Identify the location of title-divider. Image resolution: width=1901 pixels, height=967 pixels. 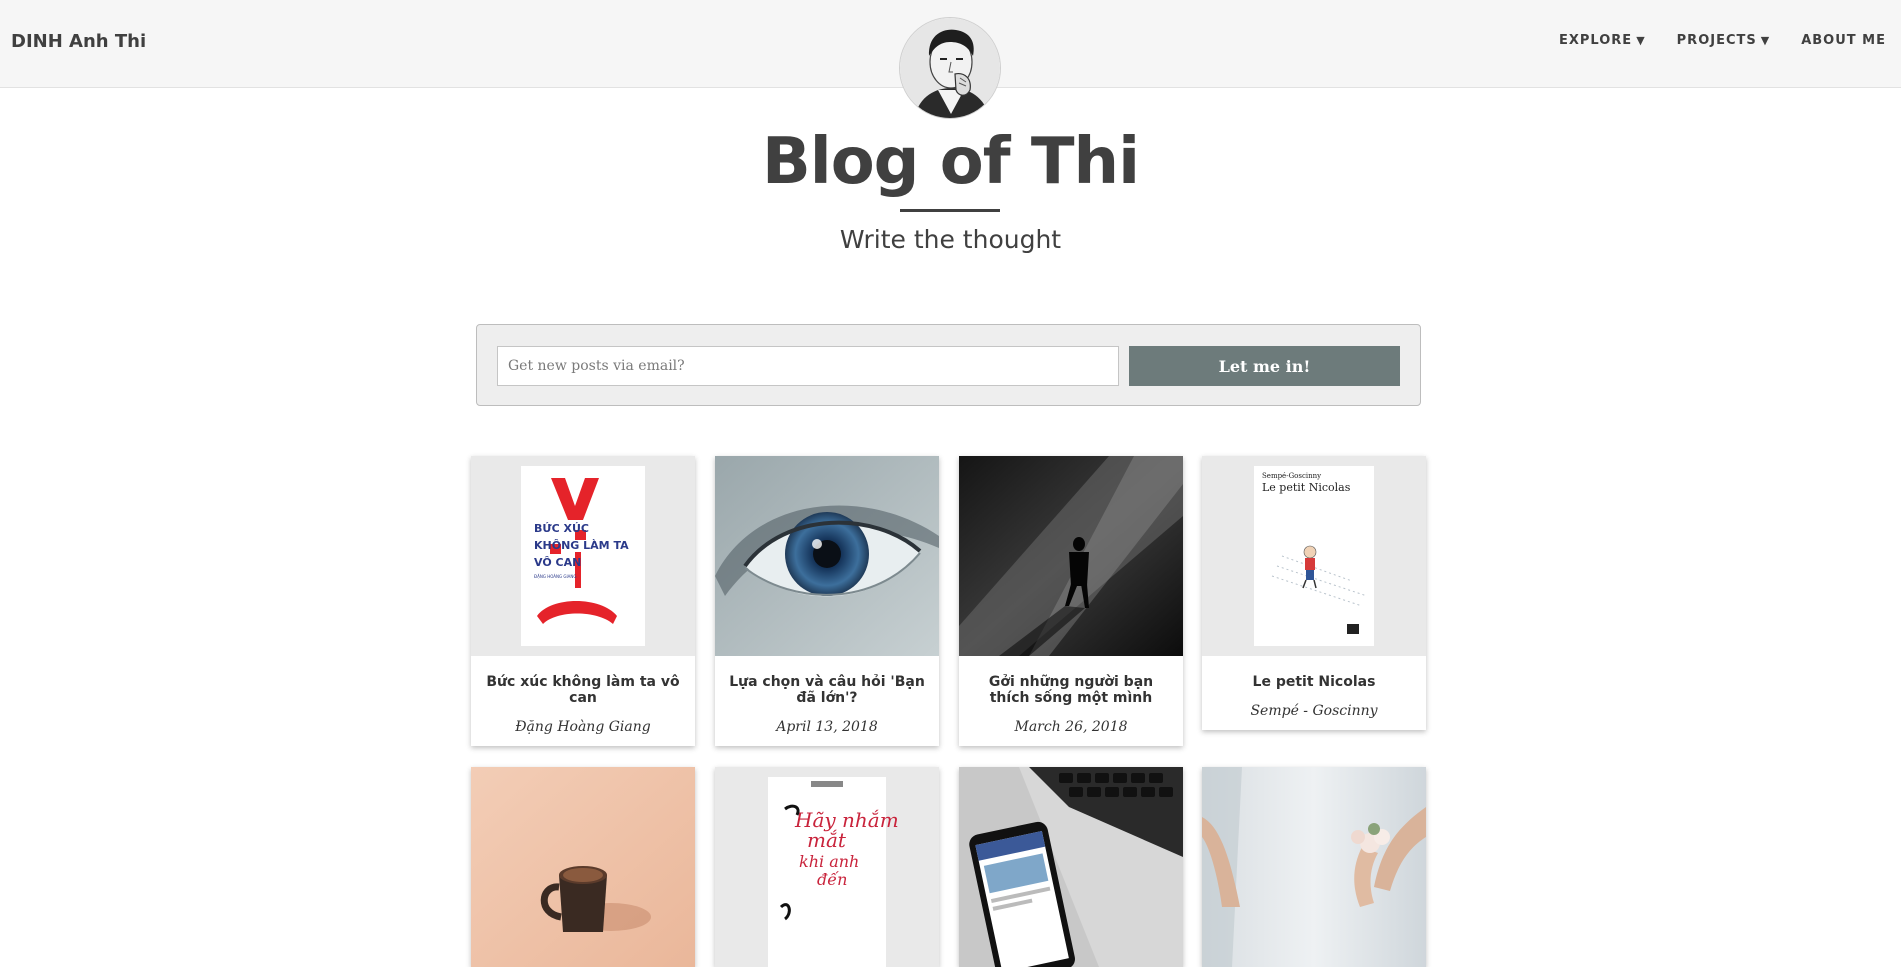
(950, 210).